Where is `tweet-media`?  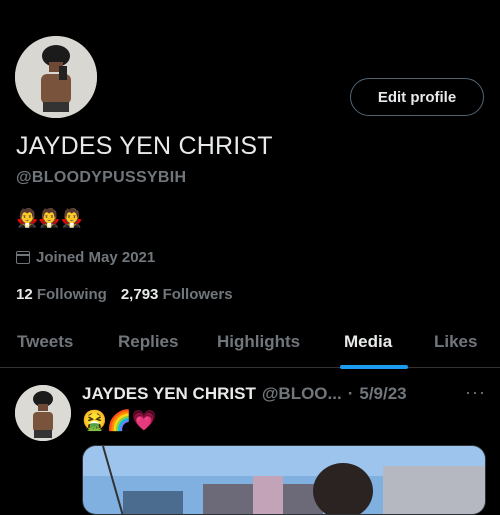 tweet-media is located at coordinates (284, 480).